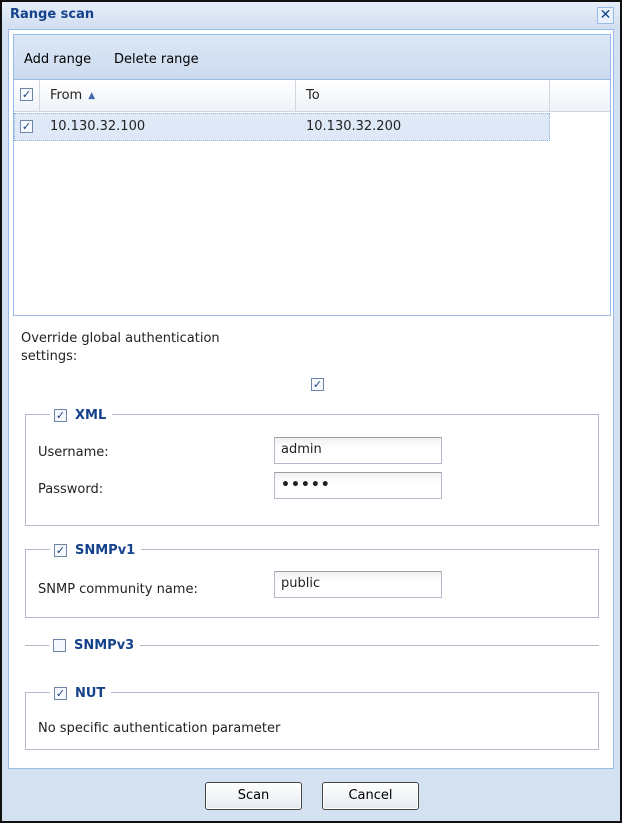 The image size is (622, 823). Describe the element at coordinates (312, 465) in the screenshot. I see `xml-group: ✓ XML Username: admin Password: •••••` at that location.